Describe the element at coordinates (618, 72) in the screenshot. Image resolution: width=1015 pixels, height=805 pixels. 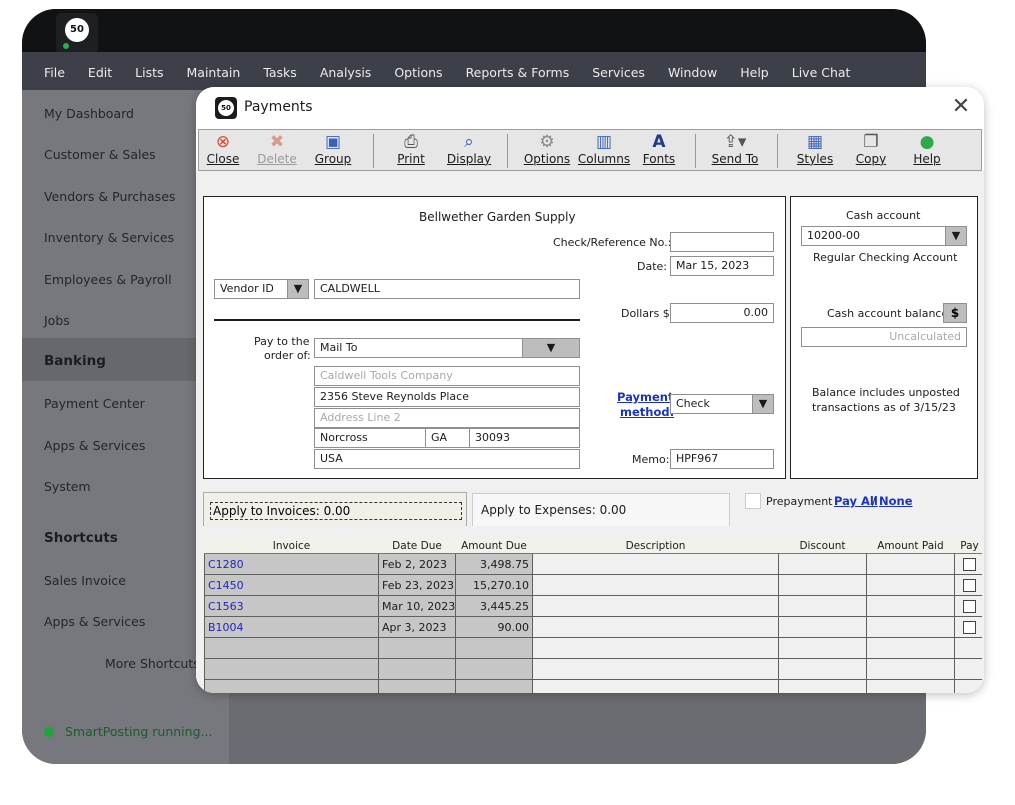
I see `menu-services: Services` at that location.